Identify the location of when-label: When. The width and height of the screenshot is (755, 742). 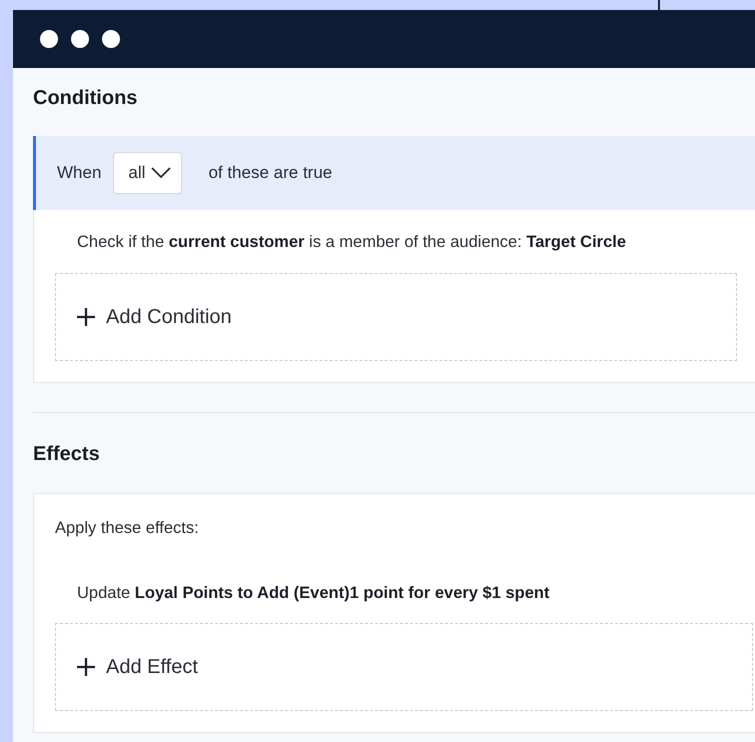
(79, 173).